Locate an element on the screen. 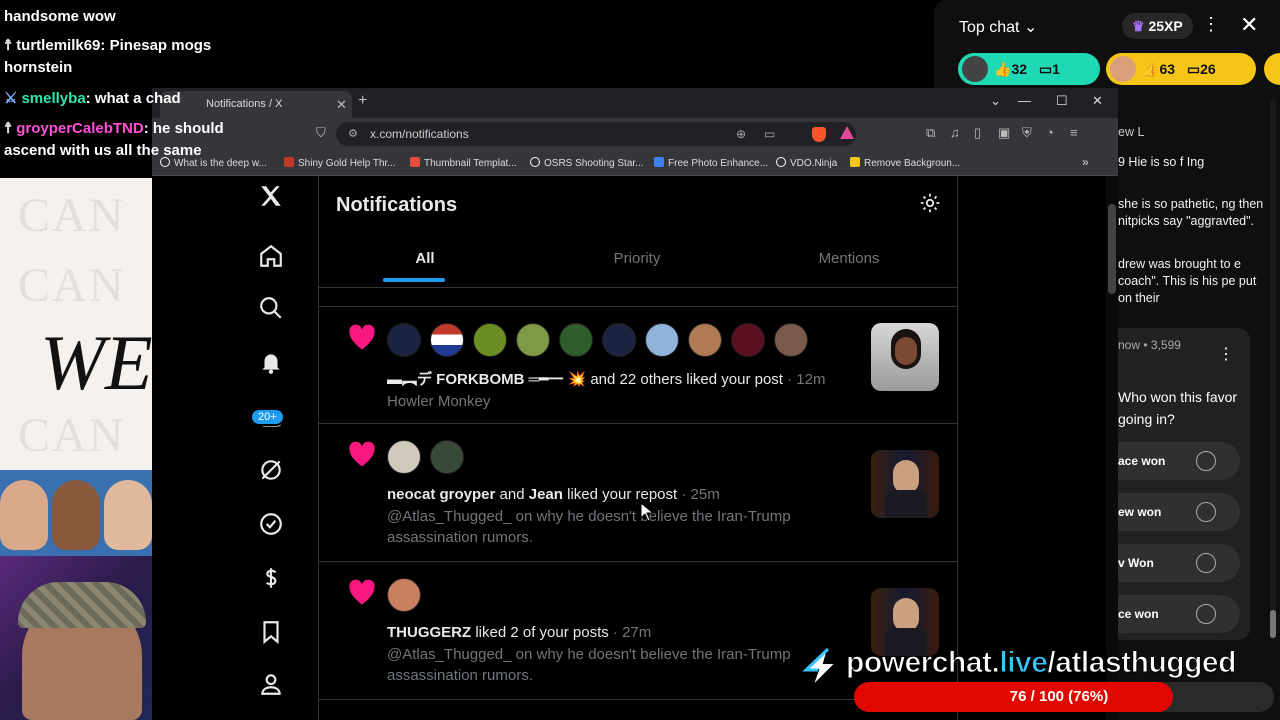 This screenshot has height=720, width=1280. chat-text: what a chad is located at coordinates (137, 98).